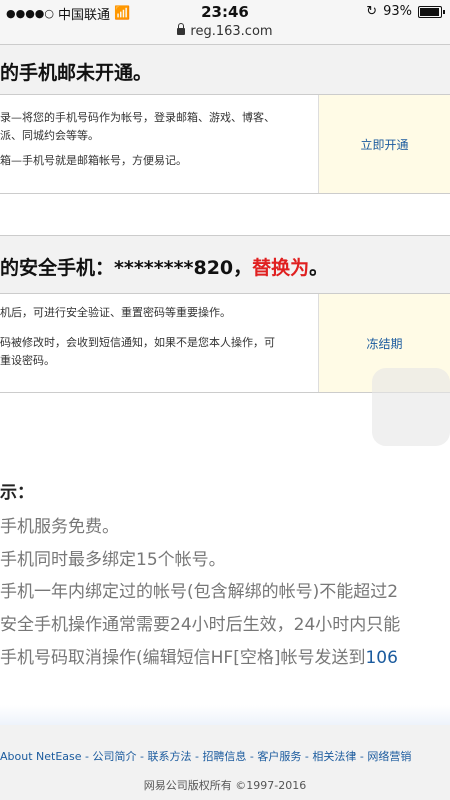 The width and height of the screenshot is (450, 800). I want to click on tip-item: 手机服务免费。, so click(59, 527).